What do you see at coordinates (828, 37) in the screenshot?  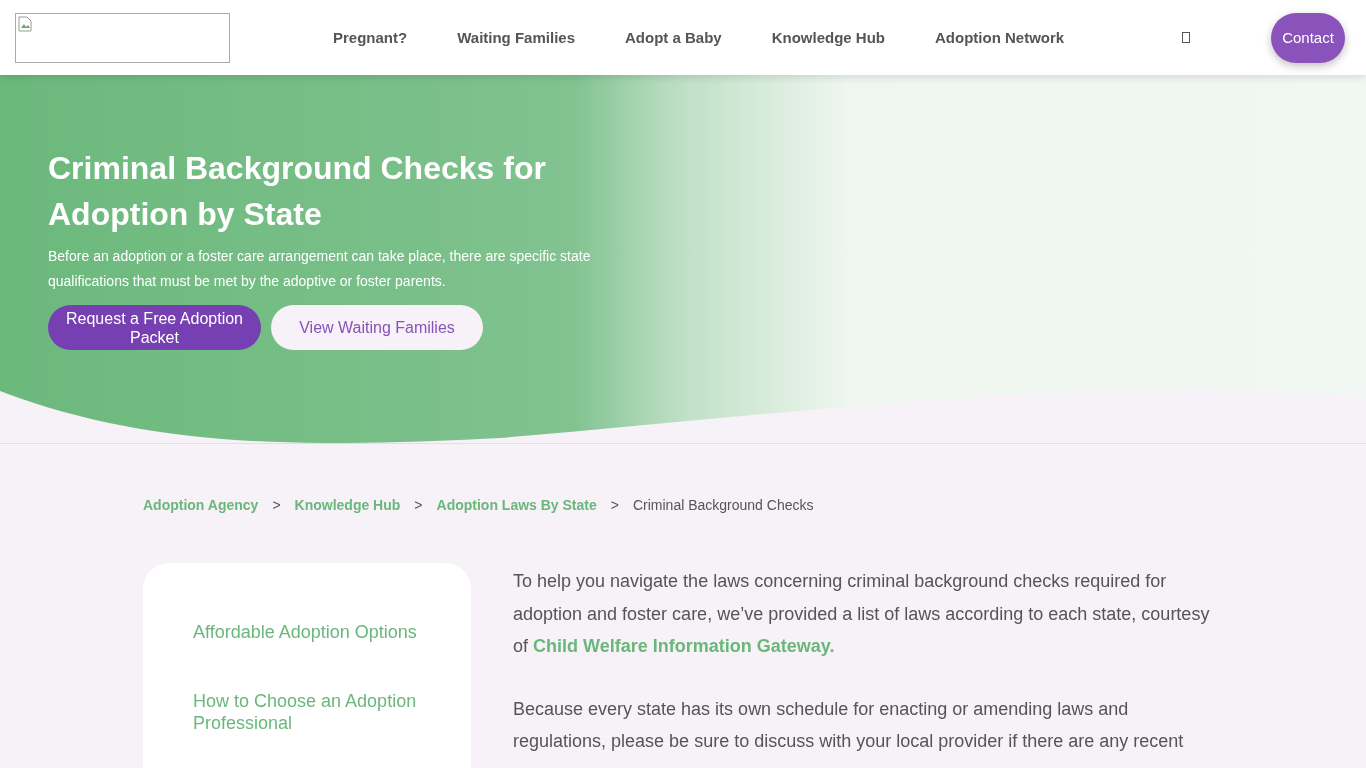 I see `nav-link: Knowledge Hub` at bounding box center [828, 37].